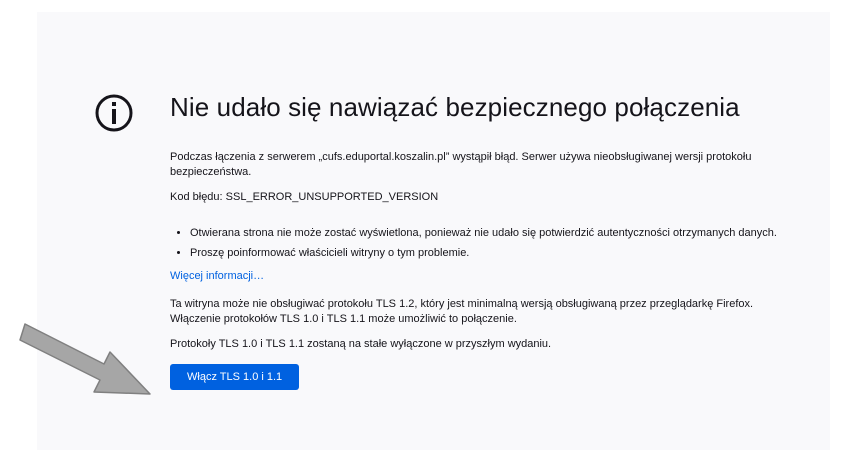 This screenshot has height=450, width=844. Describe the element at coordinates (235, 377) in the screenshot. I see `enable-tls-button: Włącz TLS 1.0 i 1.1` at that location.